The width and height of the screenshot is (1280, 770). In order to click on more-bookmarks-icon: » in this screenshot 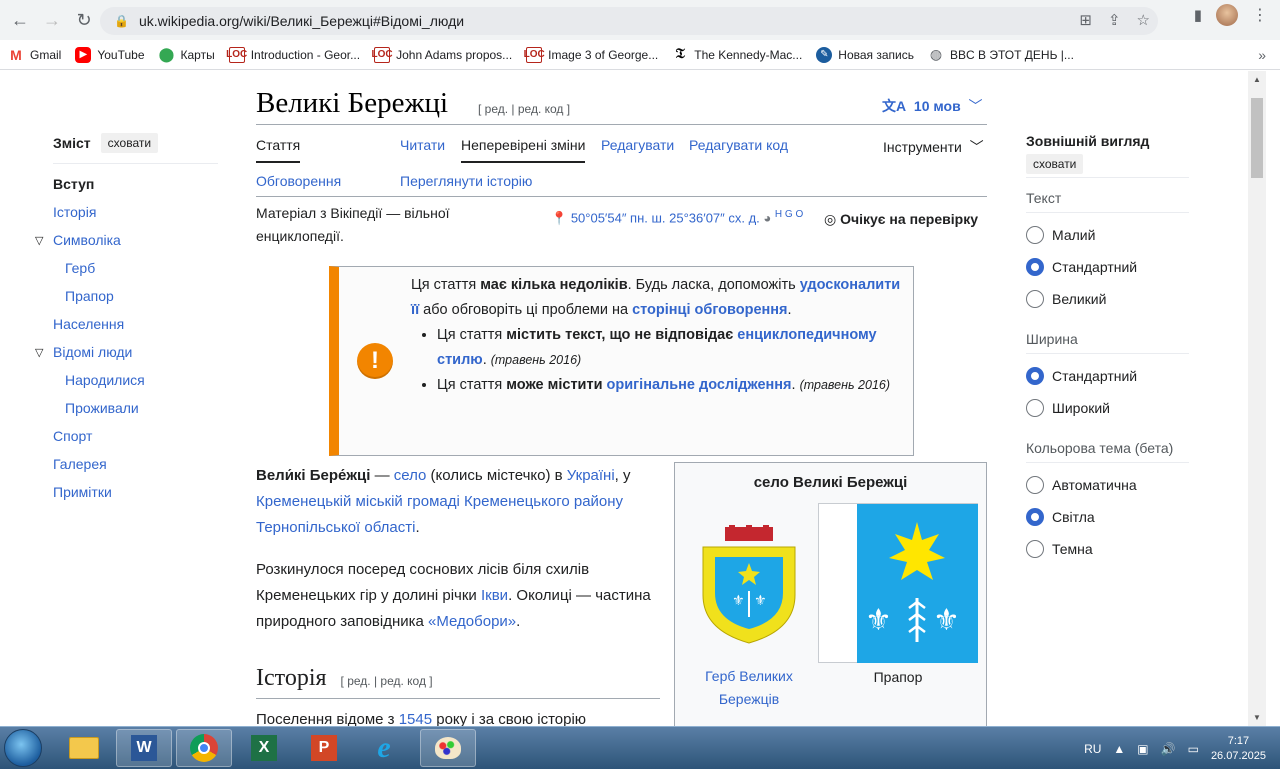, I will do `click(1262, 55)`.